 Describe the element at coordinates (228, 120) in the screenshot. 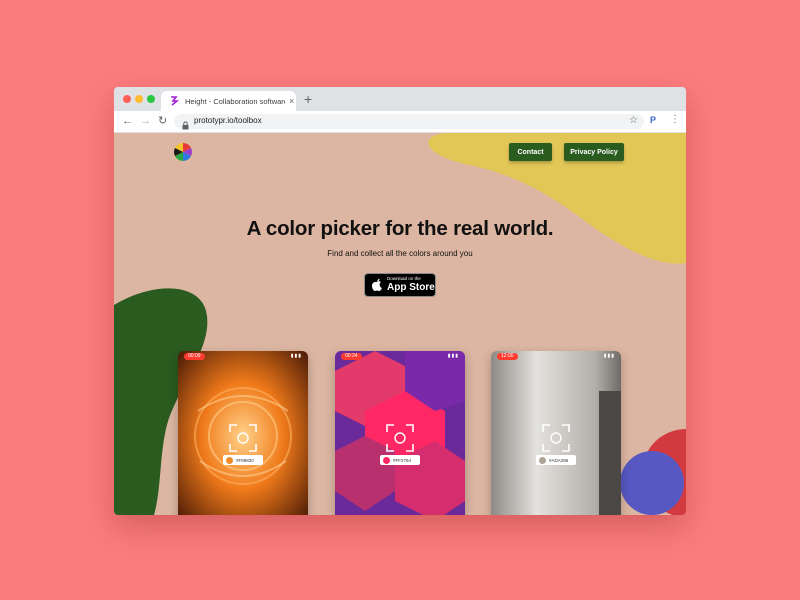

I see `url-text: prototypr.io/toolbox` at that location.